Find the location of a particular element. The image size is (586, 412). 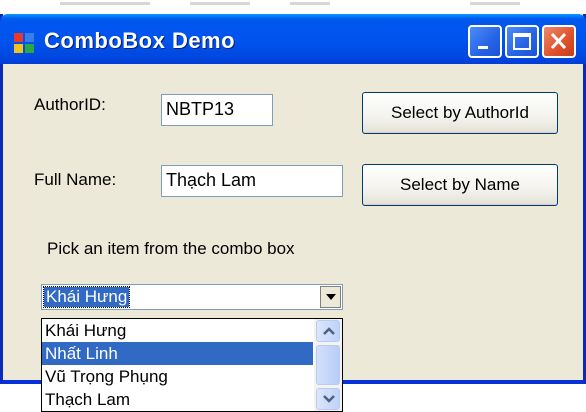

dropdown-arrow-icon is located at coordinates (331, 297).